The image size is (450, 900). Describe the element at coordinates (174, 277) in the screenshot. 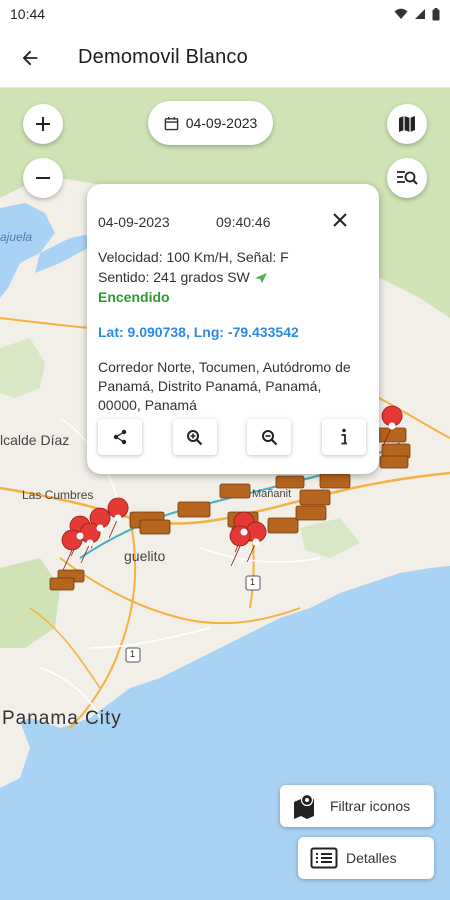

I see `direction-text: Sentido: 241 grados SW` at that location.